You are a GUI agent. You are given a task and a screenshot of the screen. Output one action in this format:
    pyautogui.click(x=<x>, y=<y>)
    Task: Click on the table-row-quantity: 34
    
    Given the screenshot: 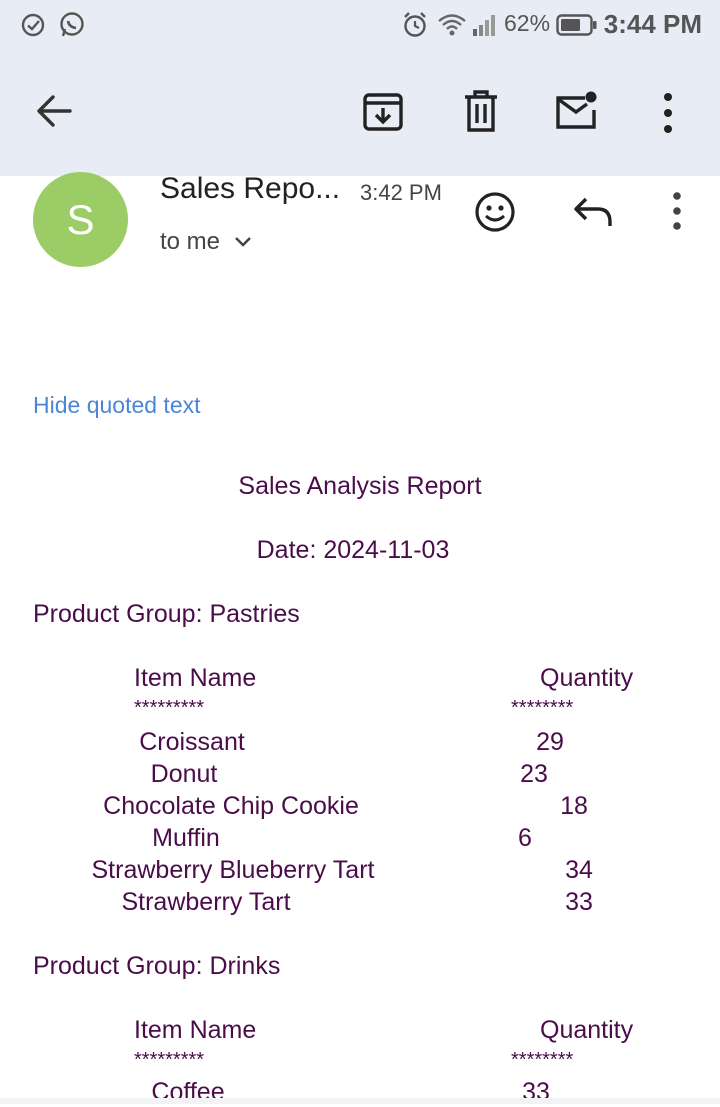 What is the action you would take?
    pyautogui.click(x=579, y=870)
    